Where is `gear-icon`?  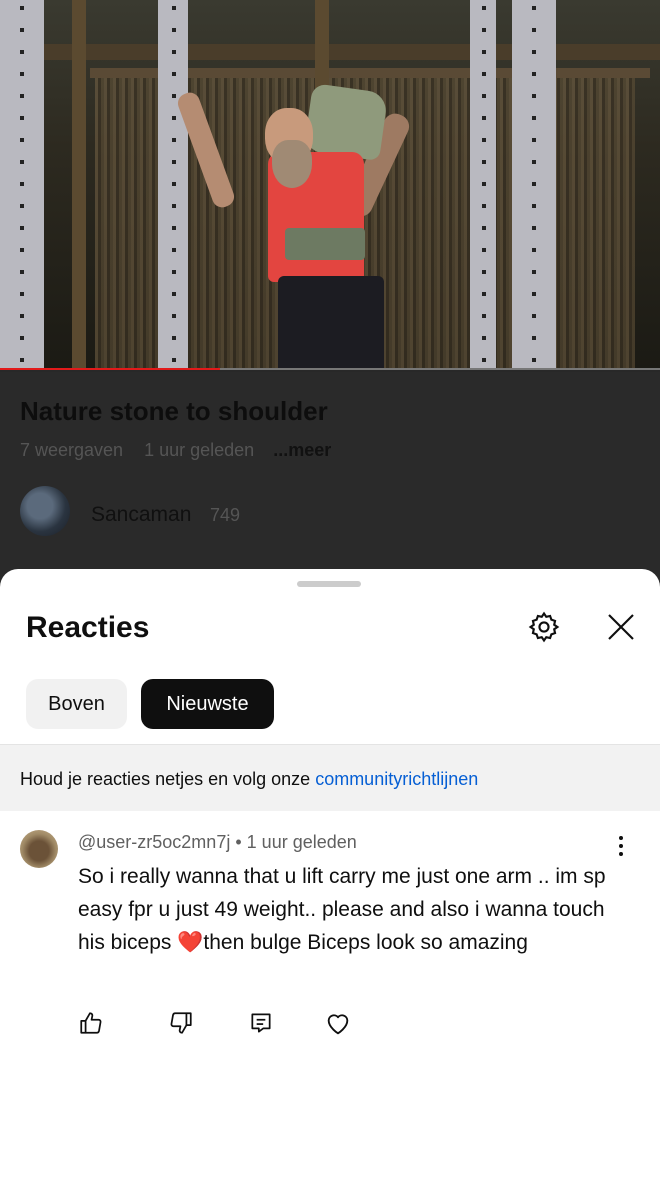
gear-icon is located at coordinates (544, 627).